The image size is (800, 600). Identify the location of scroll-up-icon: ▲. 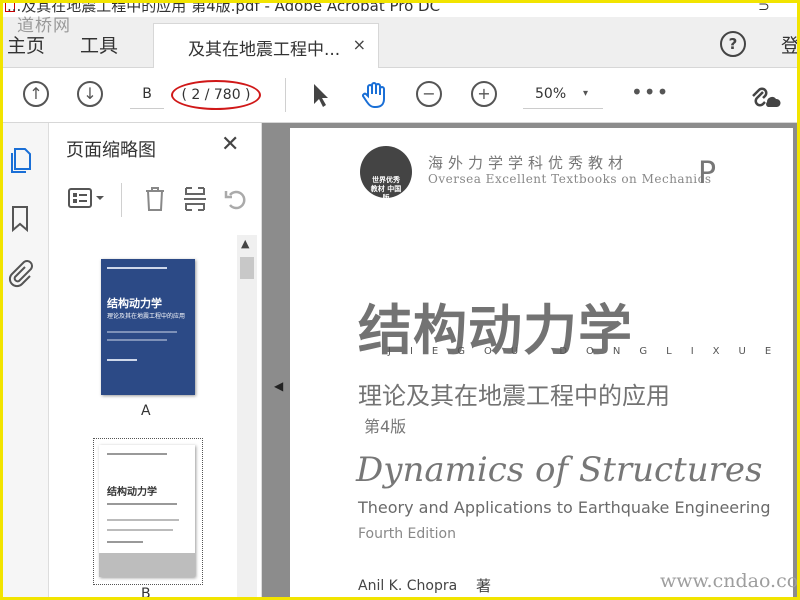
(245, 243).